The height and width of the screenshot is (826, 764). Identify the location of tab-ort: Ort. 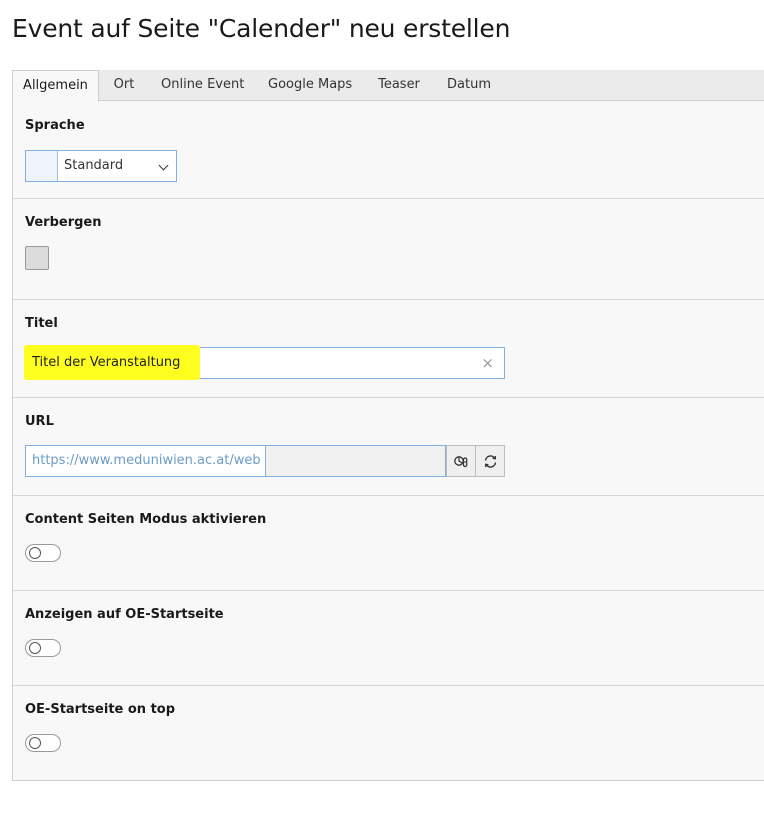
(124, 85).